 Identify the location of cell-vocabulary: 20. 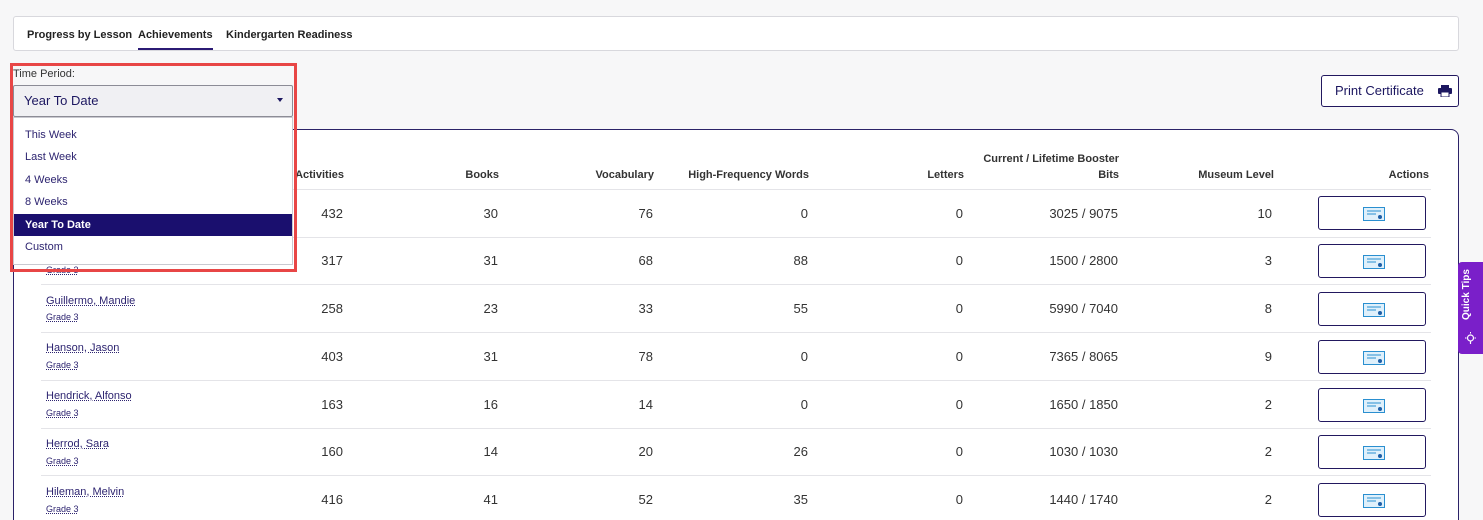
(645, 451).